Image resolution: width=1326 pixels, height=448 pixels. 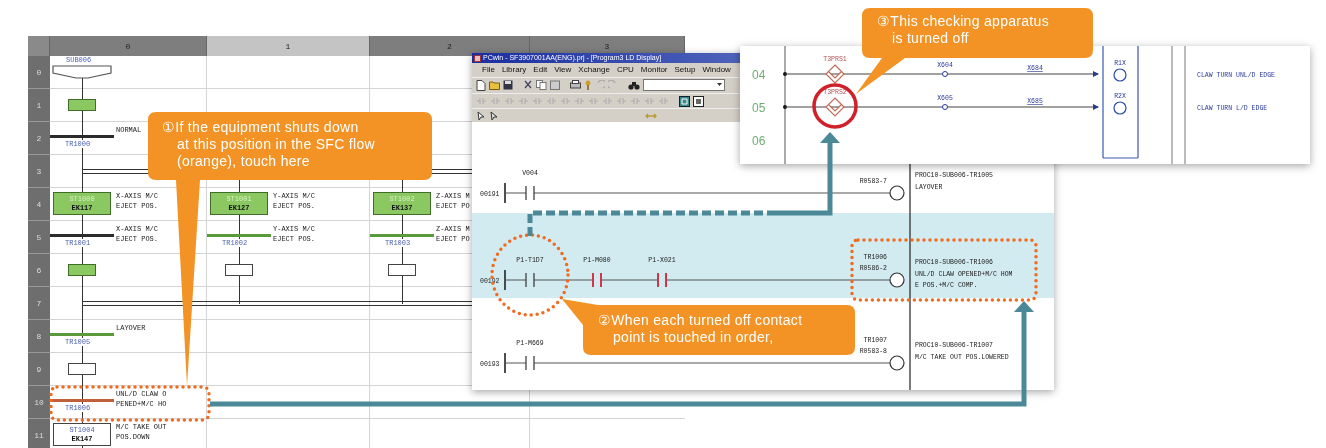 I want to click on search-dropdown, so click(x=684, y=85).